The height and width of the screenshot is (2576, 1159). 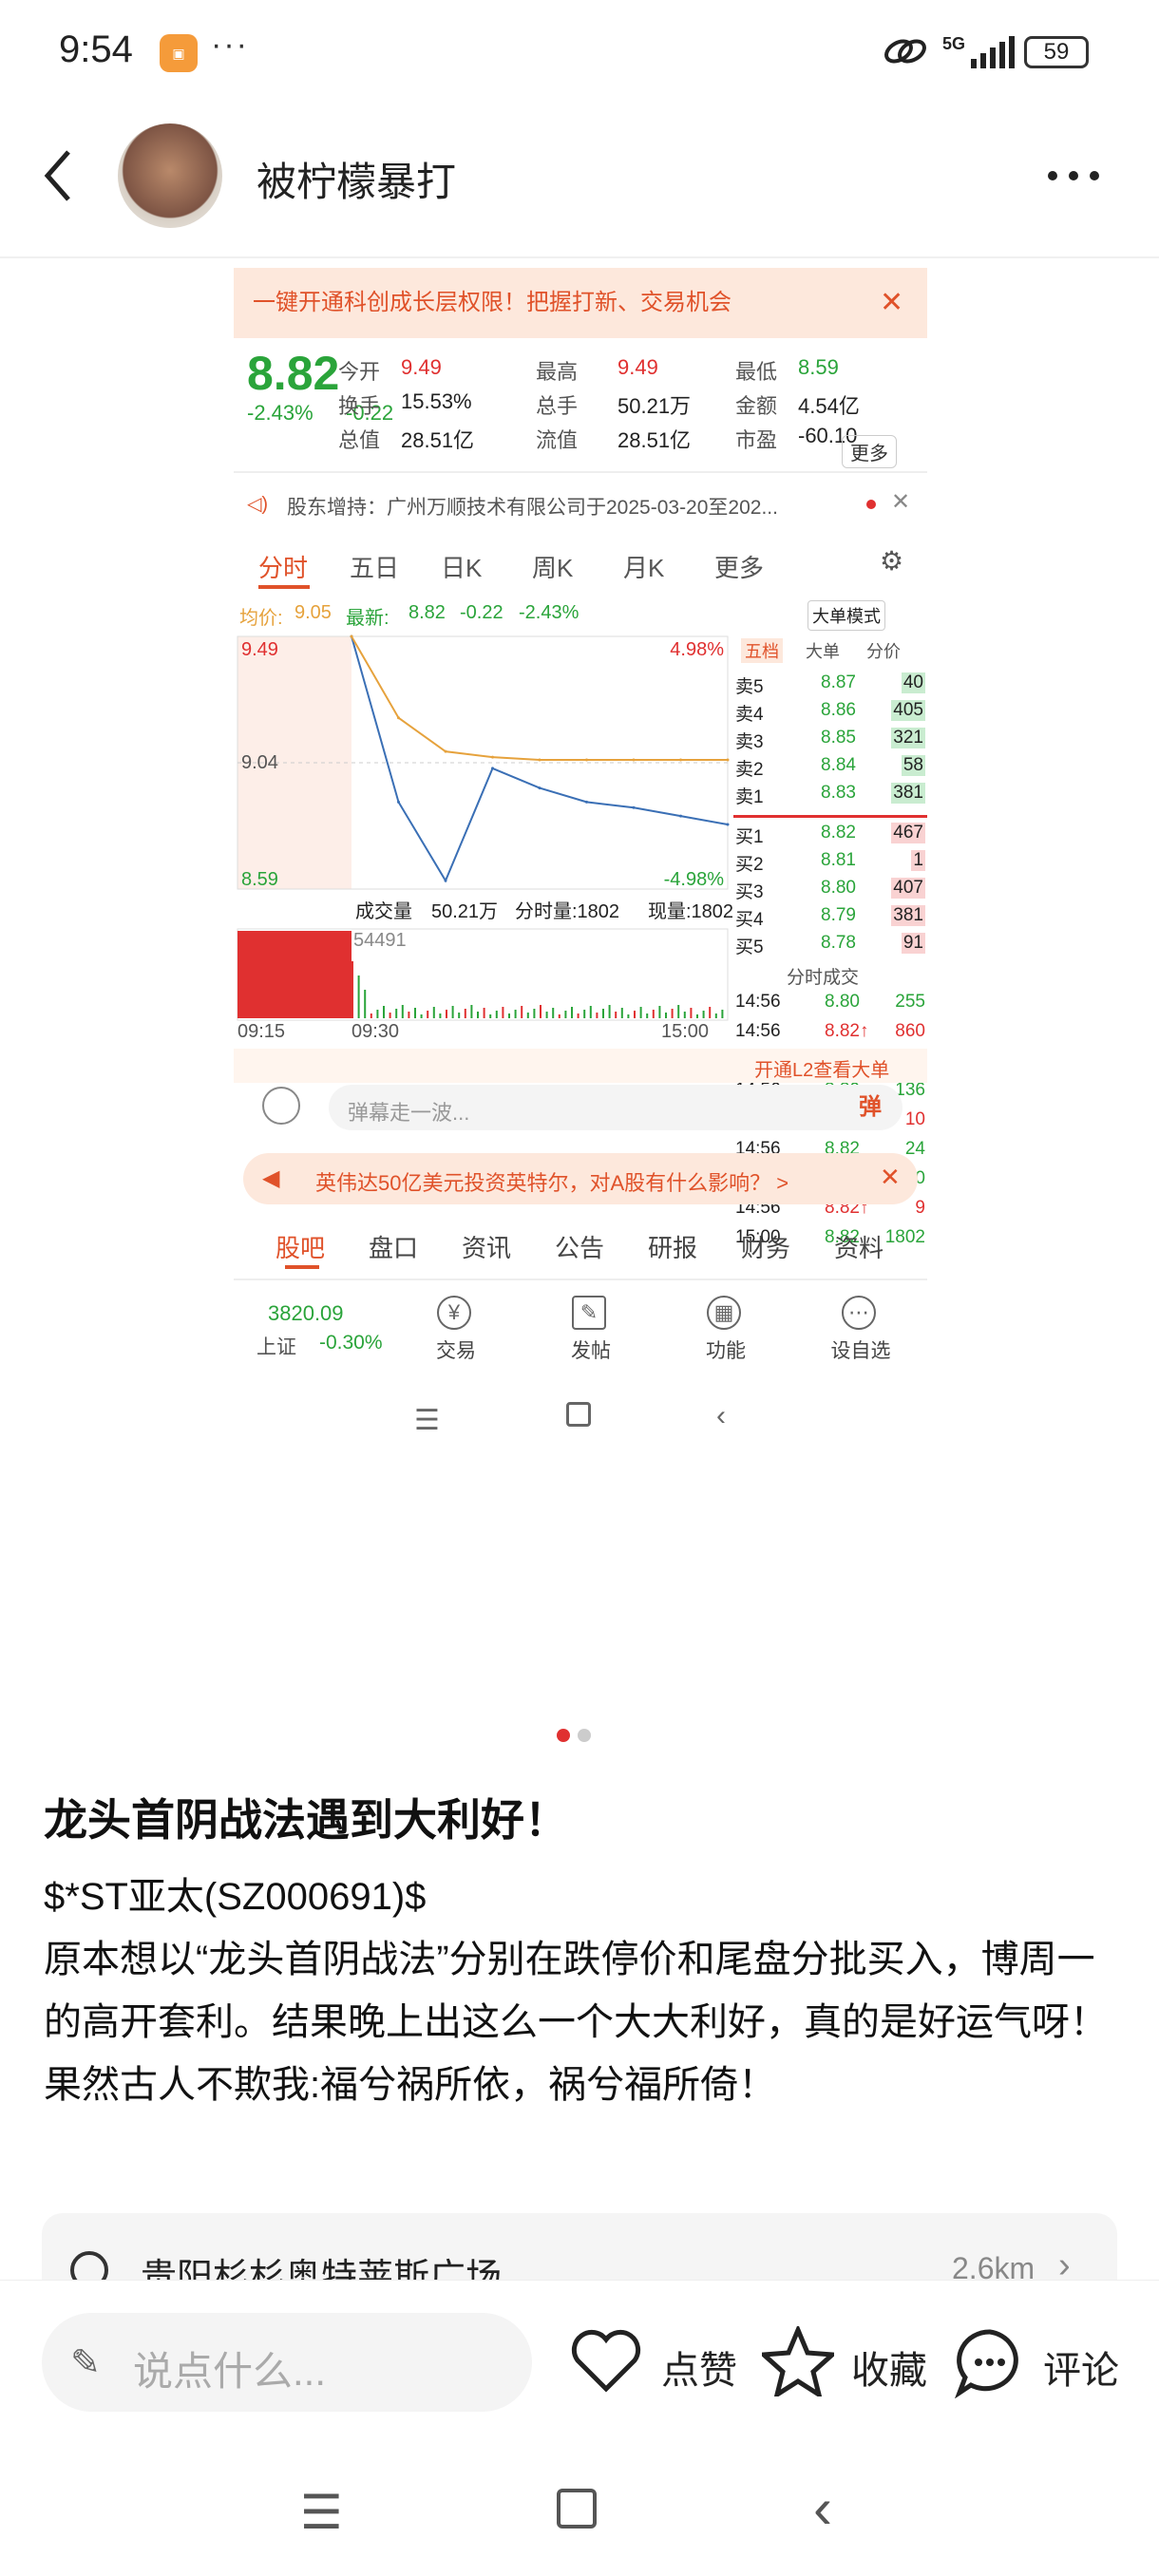 What do you see at coordinates (762, 650) in the screenshot?
I see `book-tab-0: 五档` at bounding box center [762, 650].